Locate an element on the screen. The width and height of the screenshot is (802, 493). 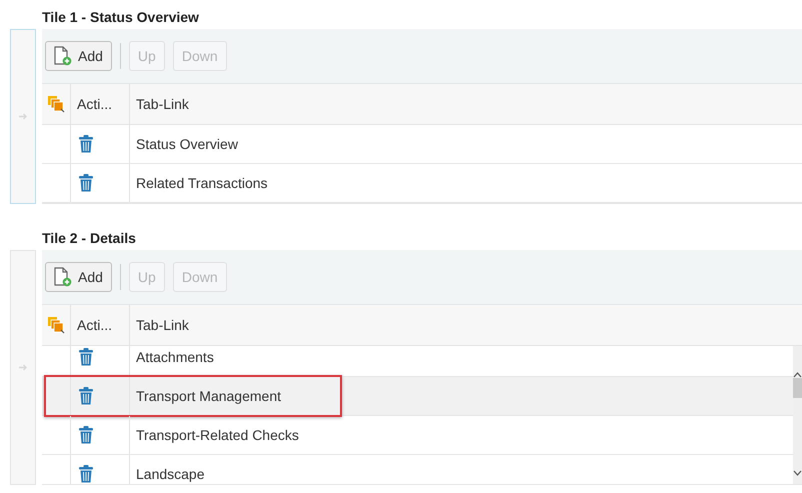
tile-title: Tile 1 - Status Overview is located at coordinates (121, 17).